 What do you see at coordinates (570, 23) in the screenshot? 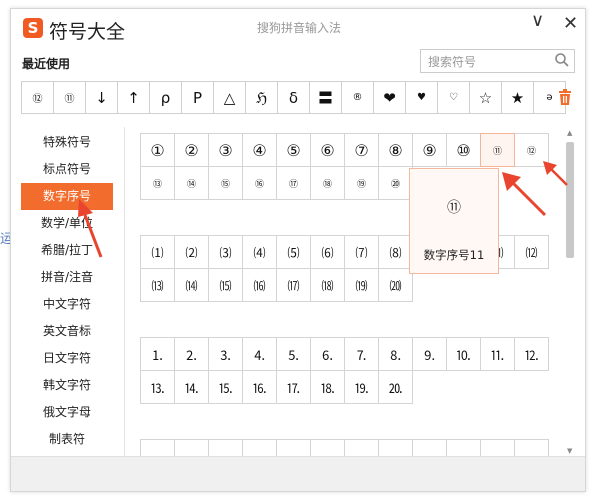
I see `close-button: ✕` at bounding box center [570, 23].